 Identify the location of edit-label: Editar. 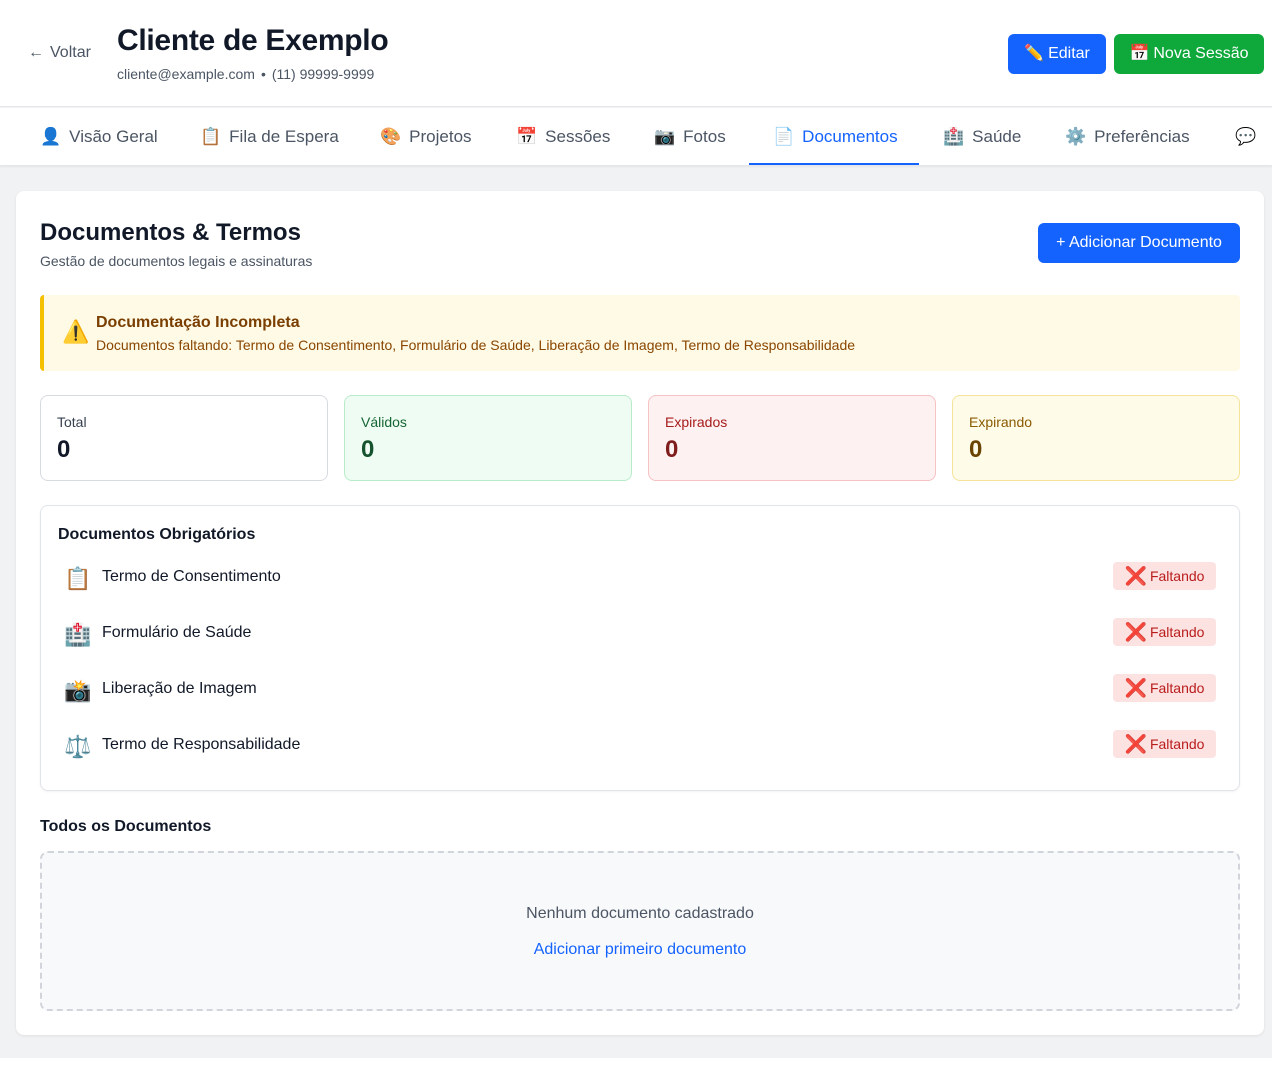
(1069, 53).